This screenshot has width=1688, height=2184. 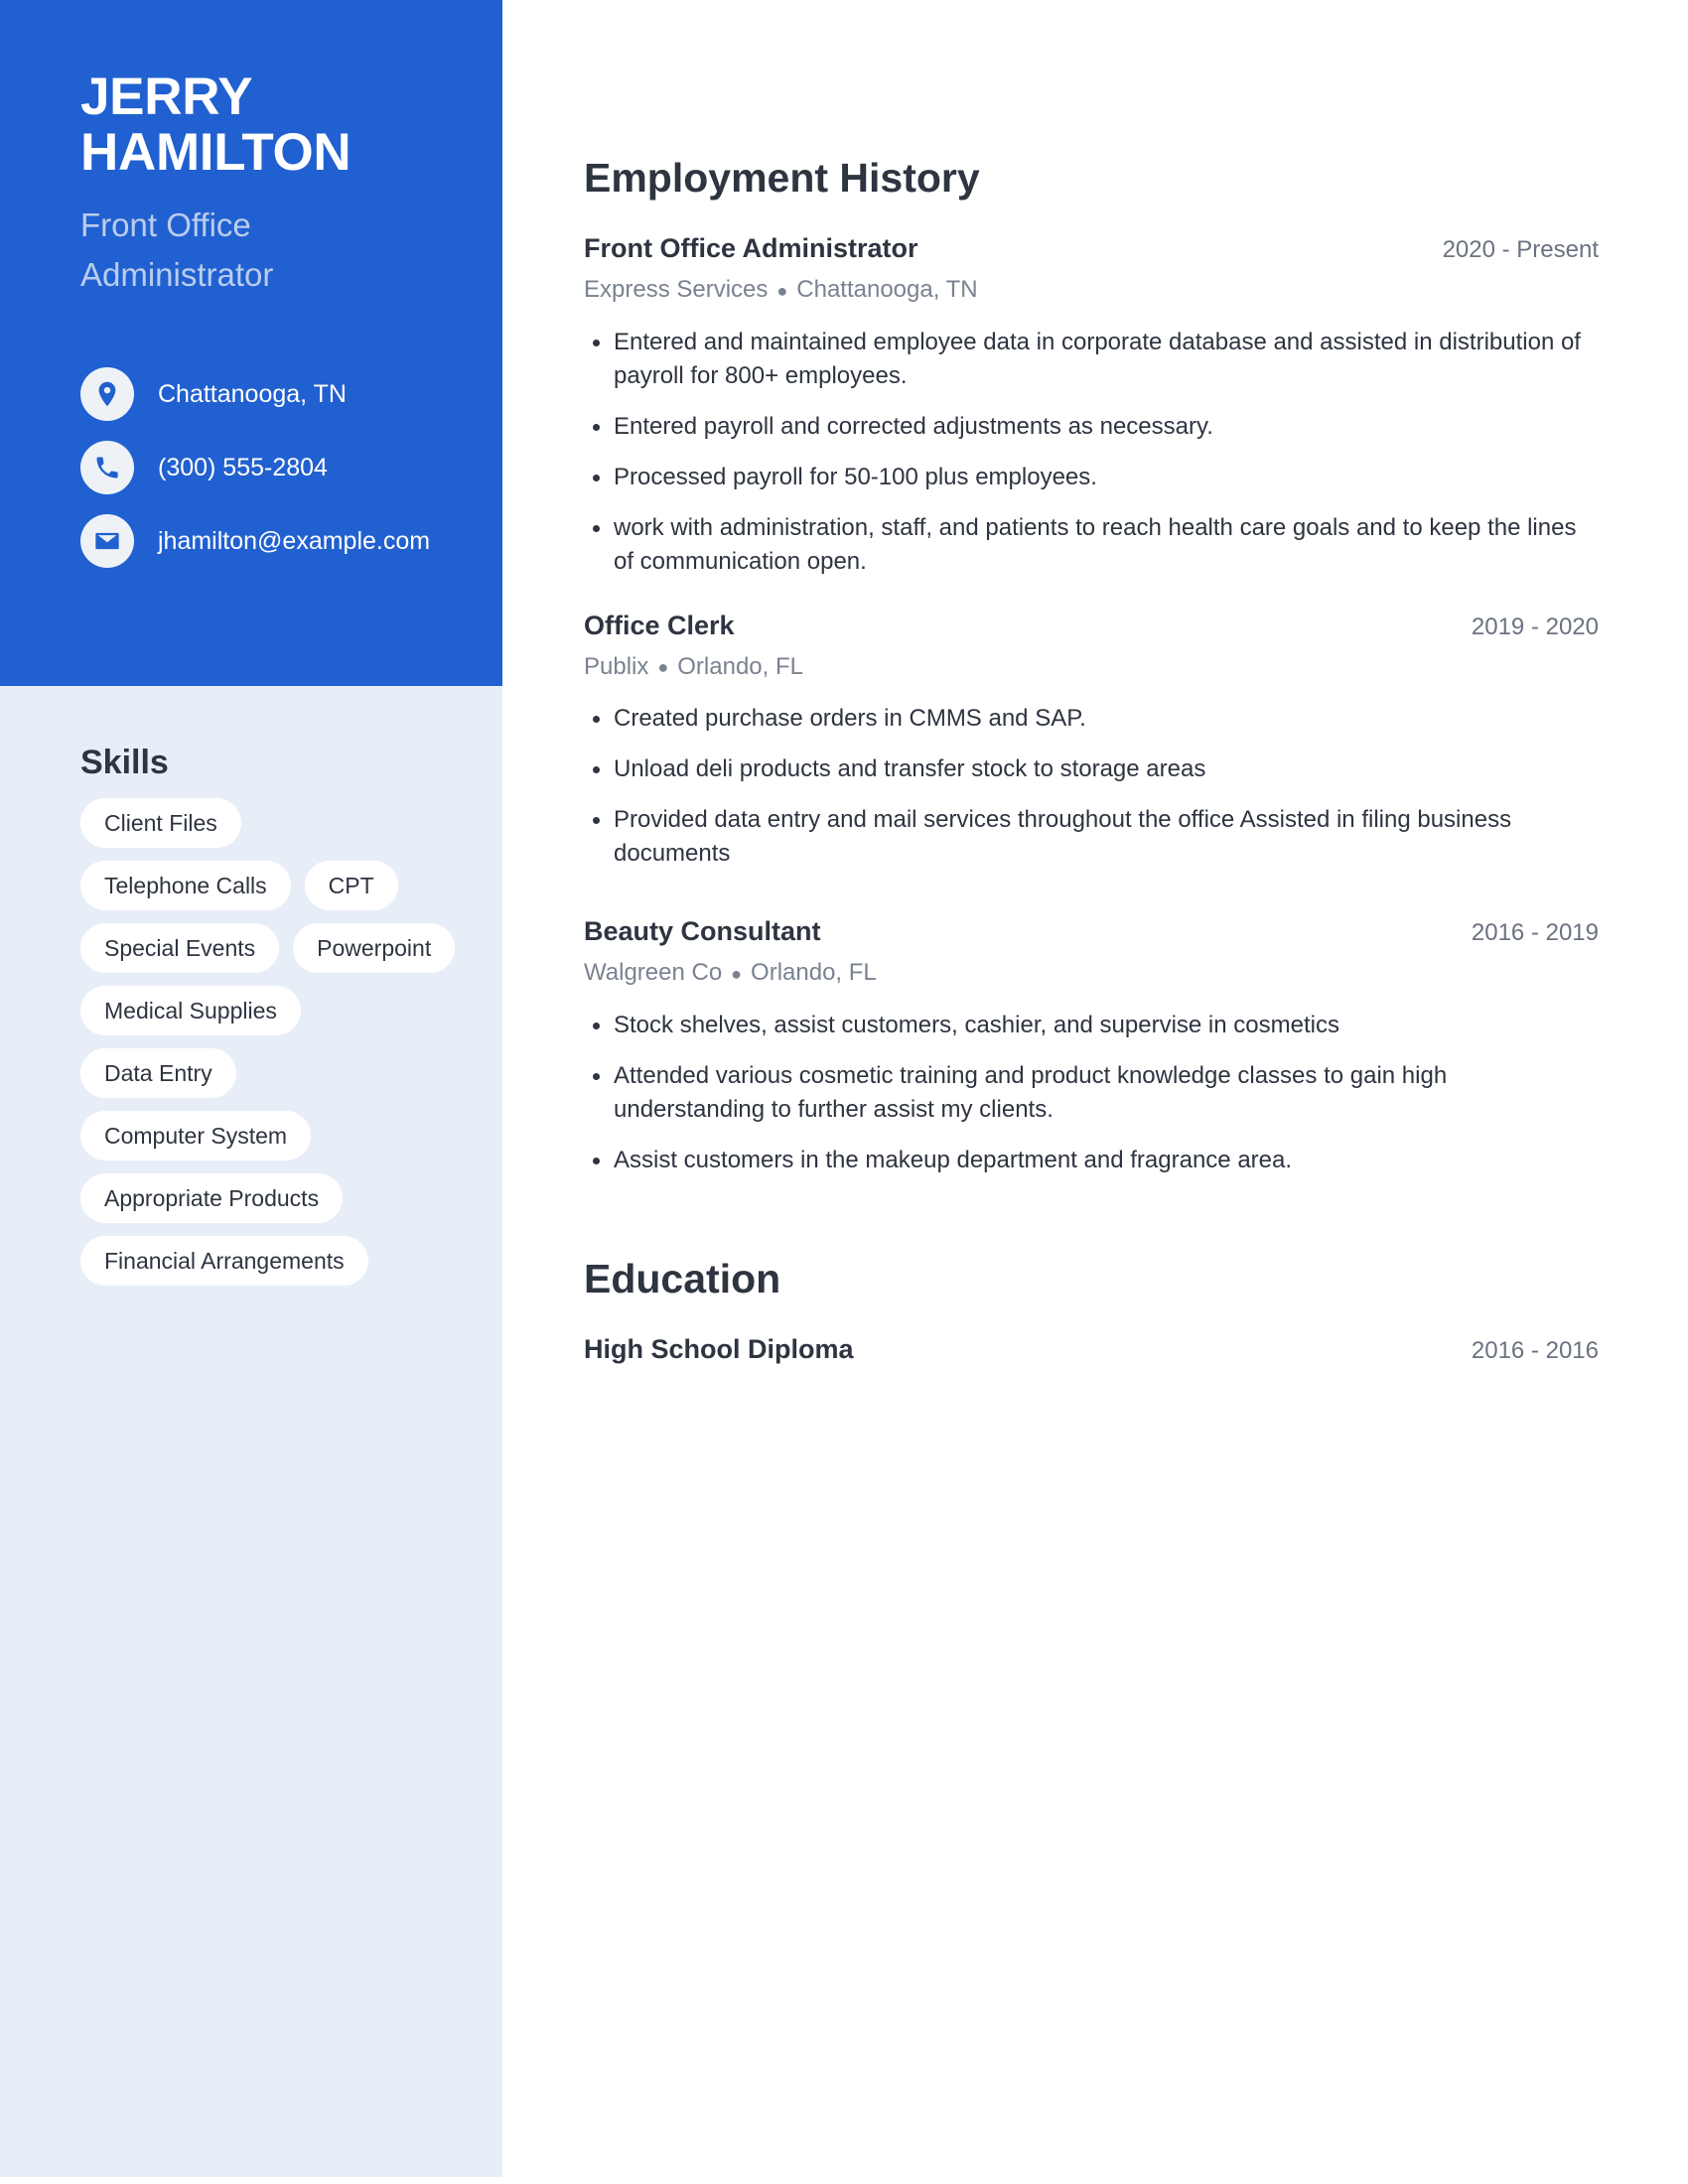 I want to click on employment-company-location: Publix ● Orlando, FL, so click(x=1091, y=667).